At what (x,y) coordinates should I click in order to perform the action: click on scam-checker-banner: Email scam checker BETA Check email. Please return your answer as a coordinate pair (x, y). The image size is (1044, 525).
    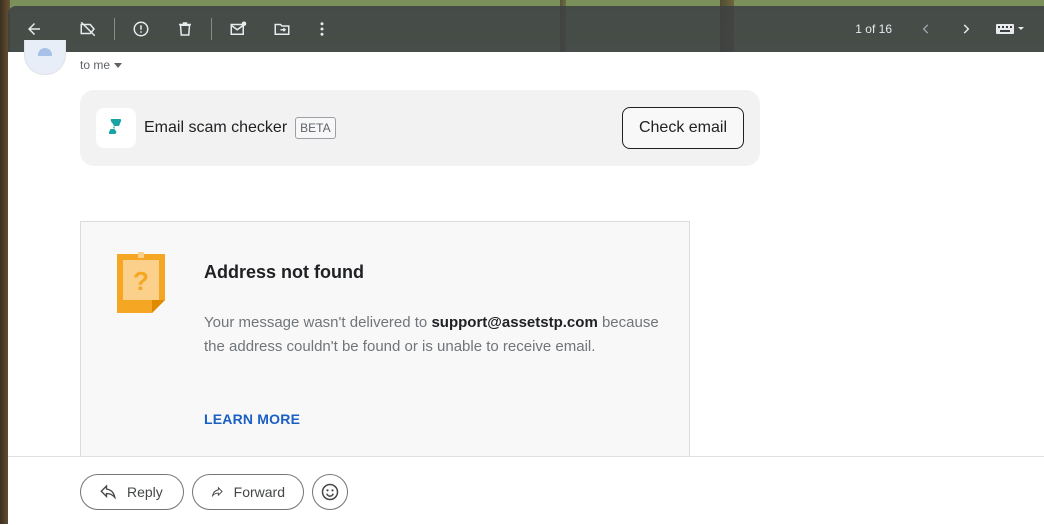
    Looking at the image, I should click on (420, 128).